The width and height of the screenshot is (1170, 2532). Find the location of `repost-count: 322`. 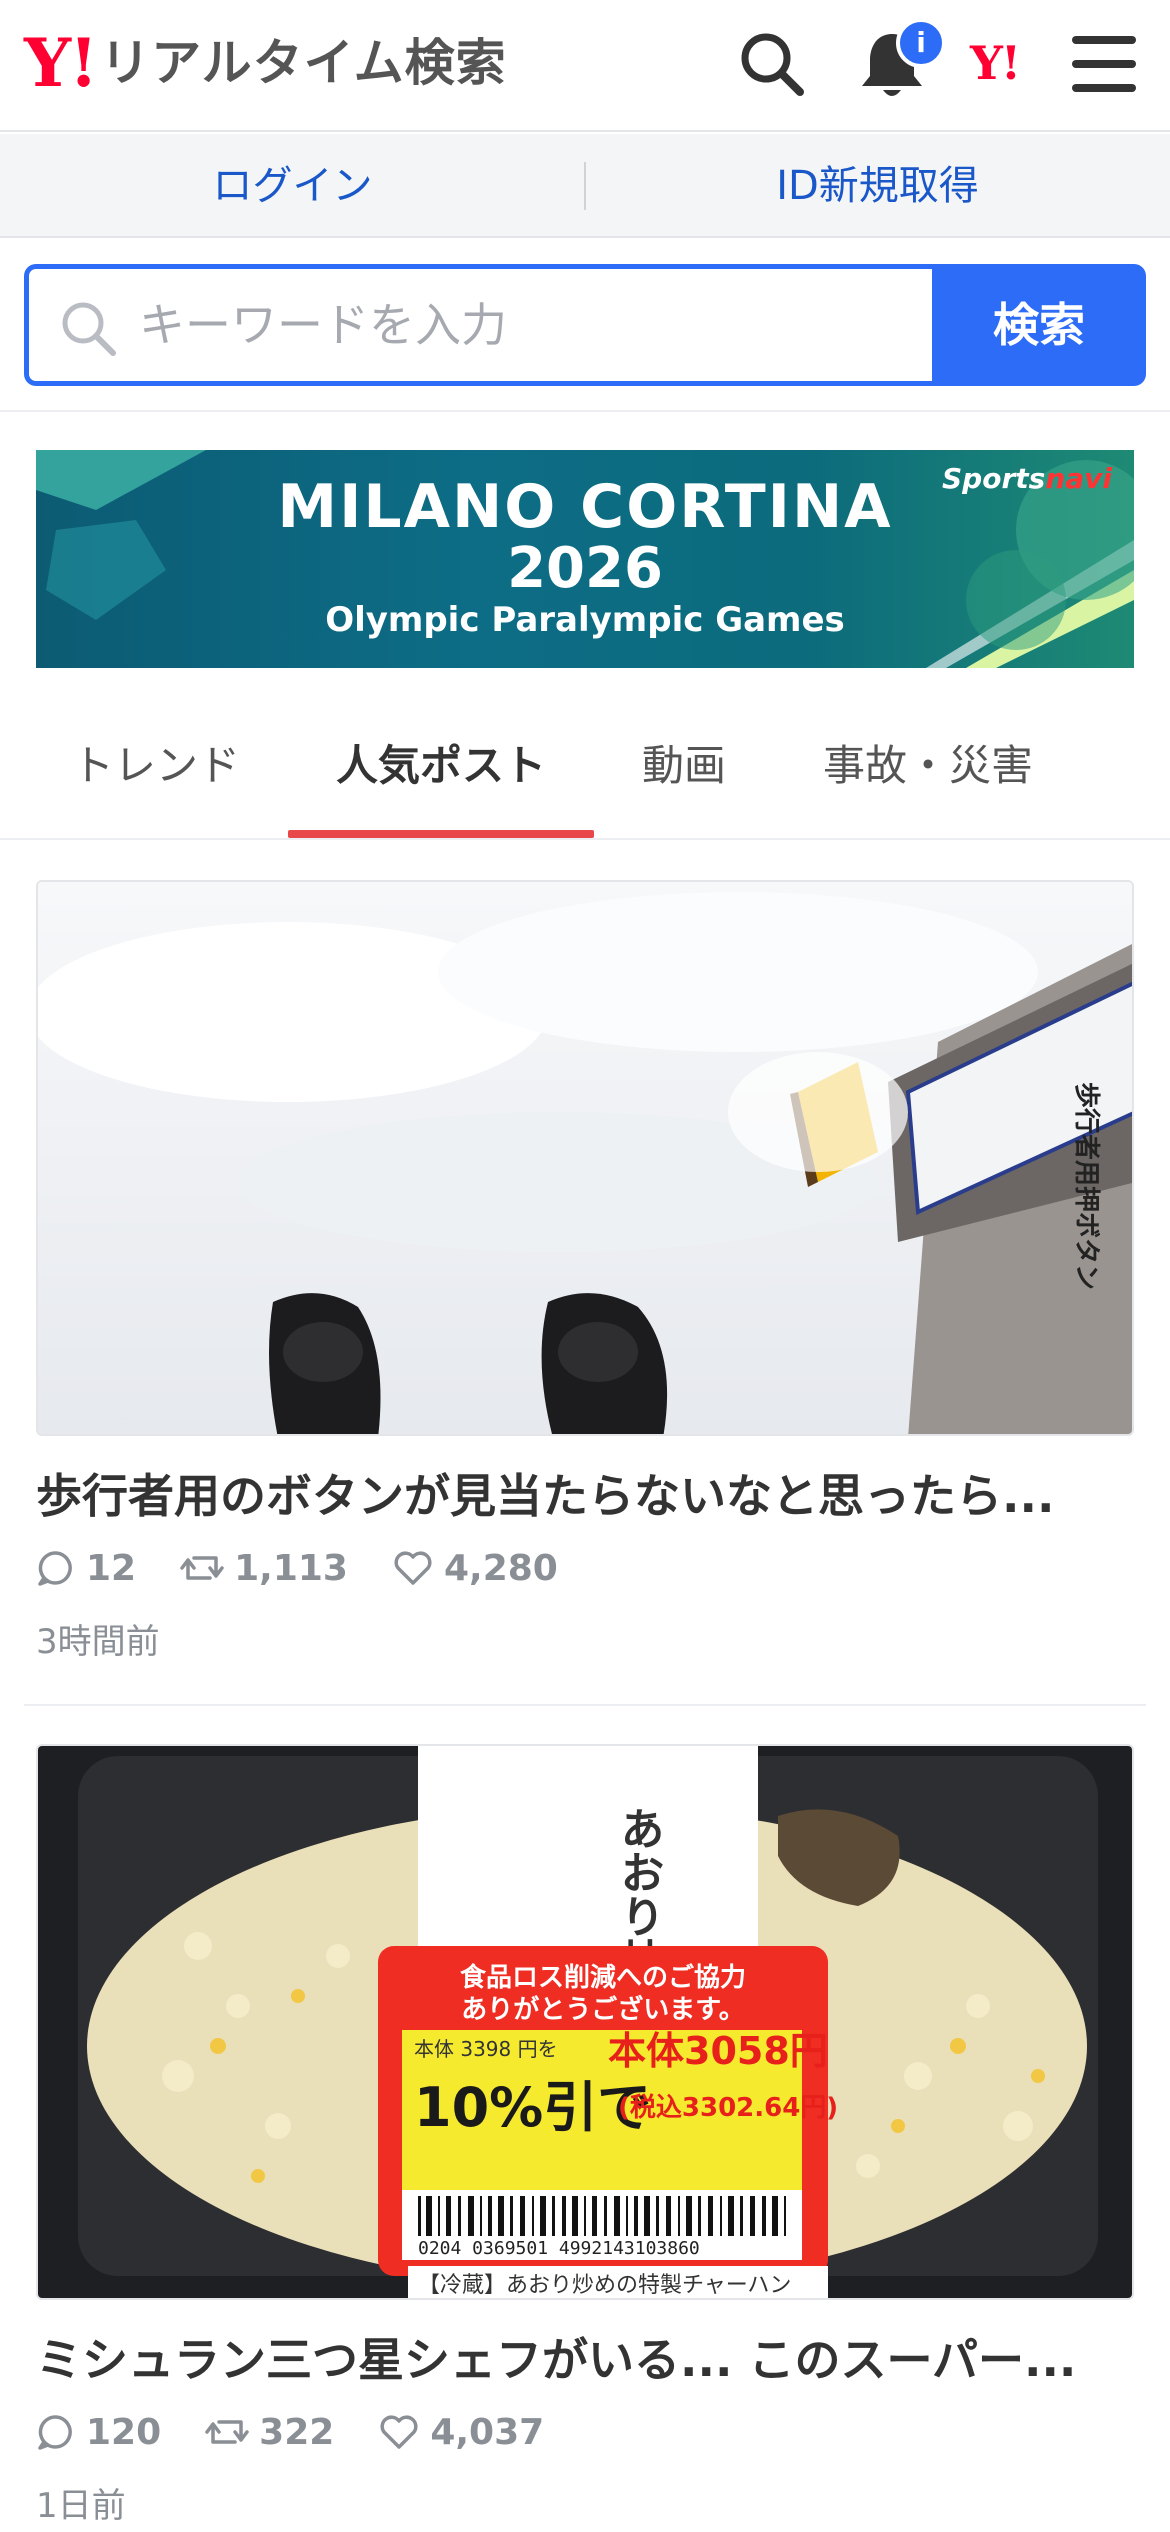

repost-count: 322 is located at coordinates (269, 2432).